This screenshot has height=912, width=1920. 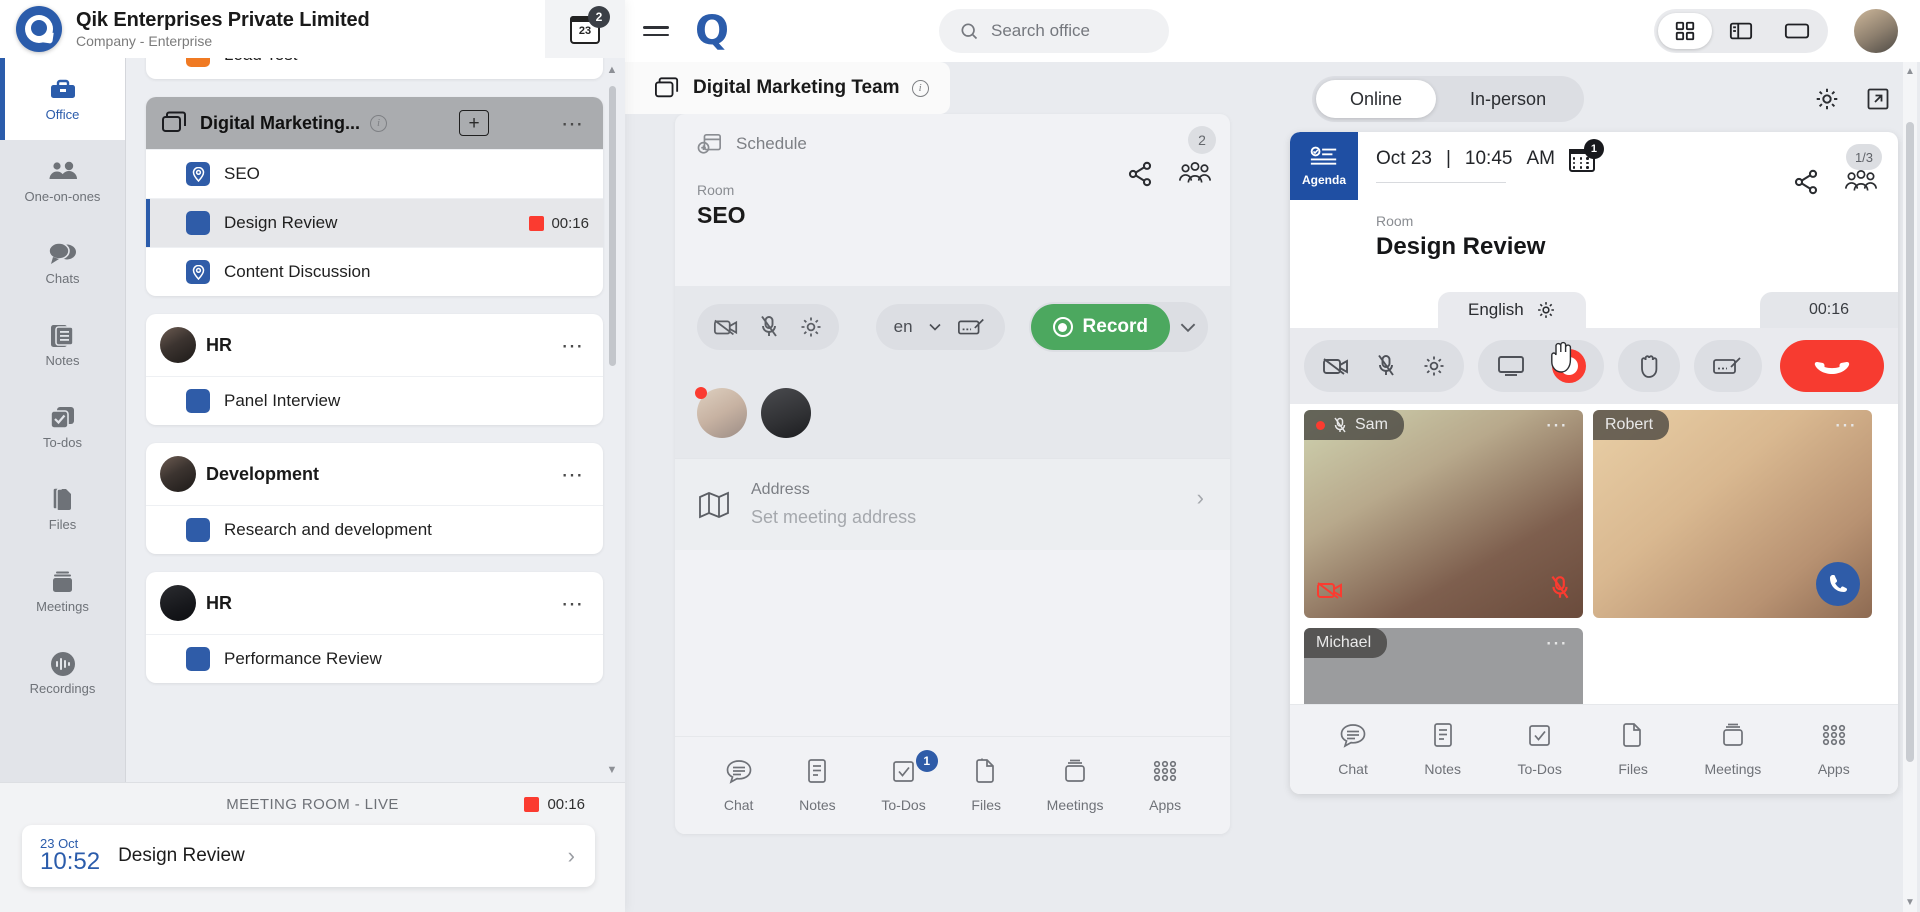 I want to click on hamburger-icon, so click(x=656, y=31).